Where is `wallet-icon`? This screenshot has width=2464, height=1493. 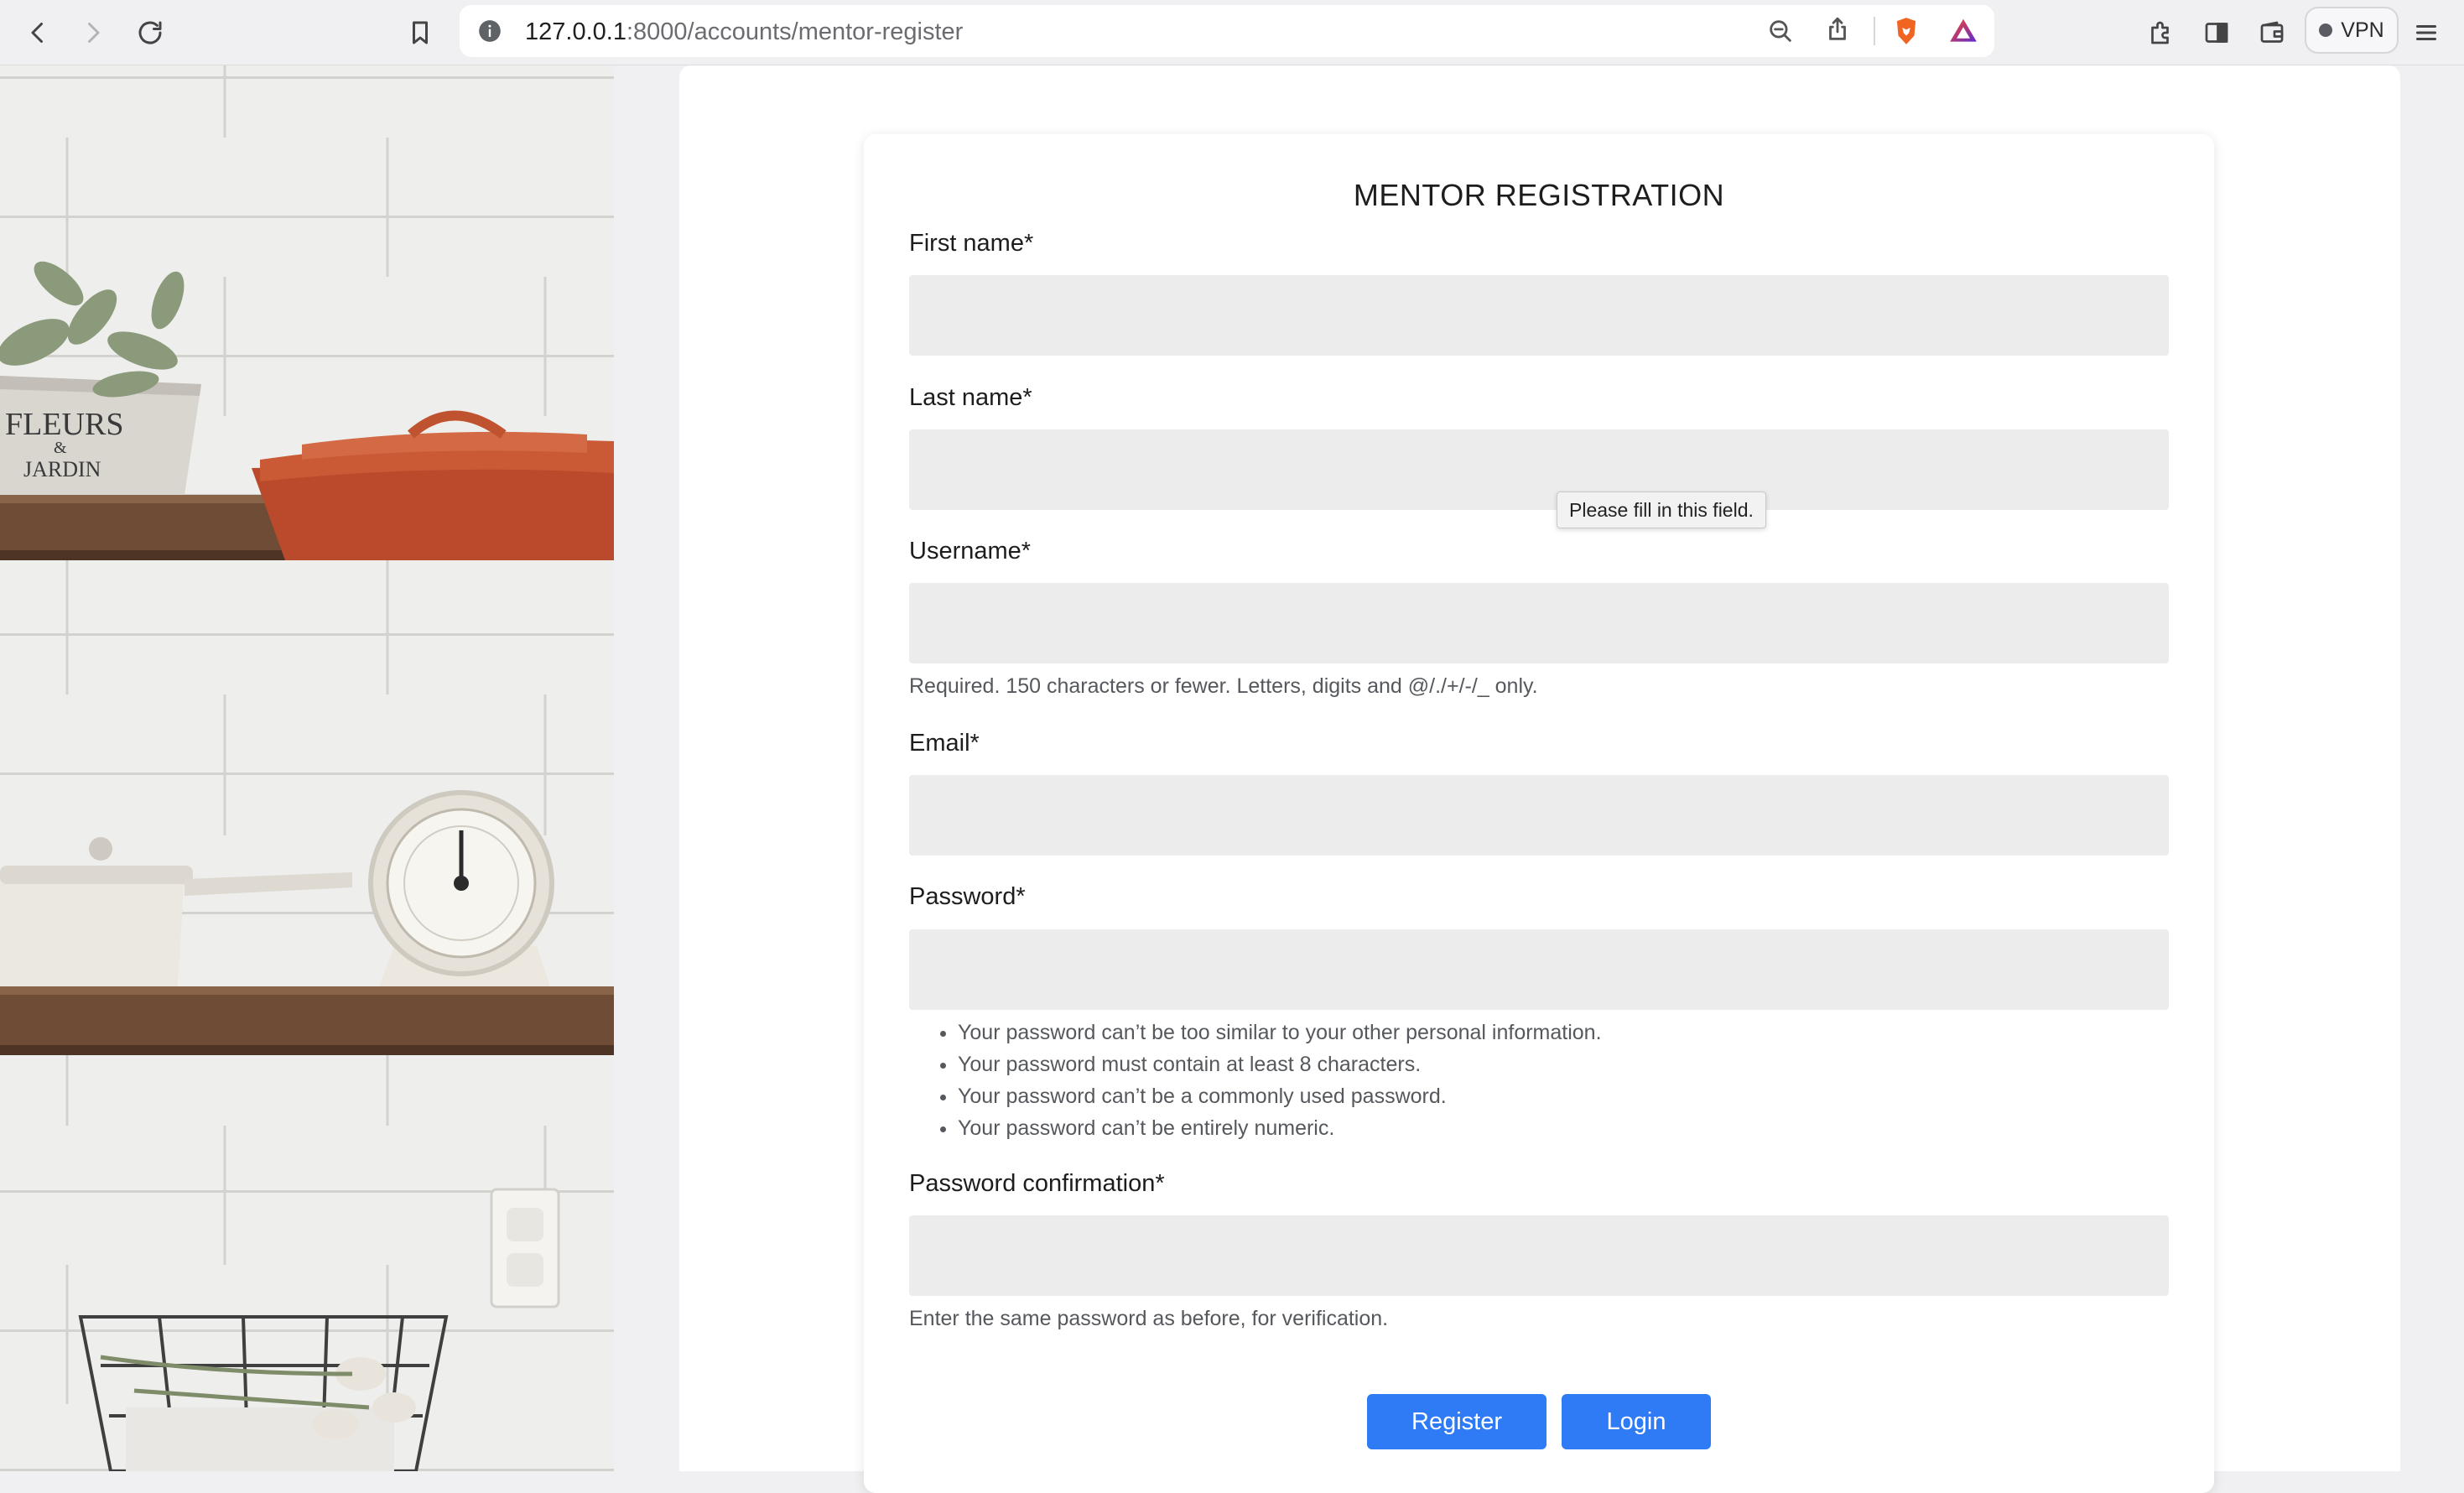
wallet-icon is located at coordinates (2272, 33).